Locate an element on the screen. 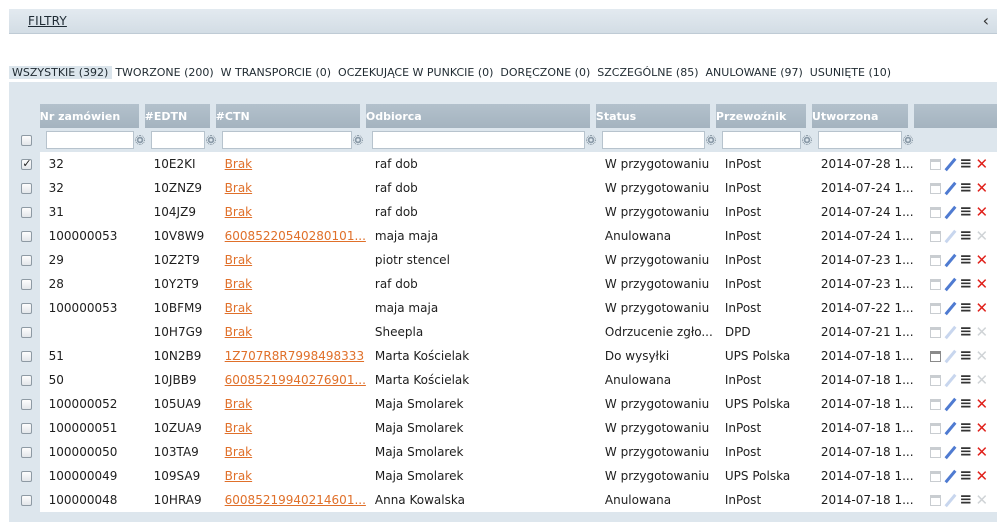 Image resolution: width=1003 pixels, height=532 pixels. filter-input-carrier is located at coordinates (761, 140).